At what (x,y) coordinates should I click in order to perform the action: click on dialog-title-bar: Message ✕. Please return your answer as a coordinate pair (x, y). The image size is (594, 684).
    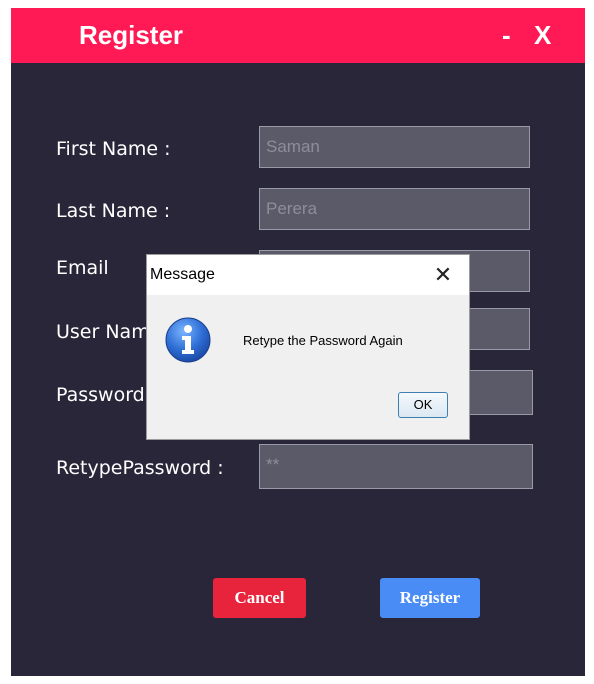
    Looking at the image, I should click on (308, 275).